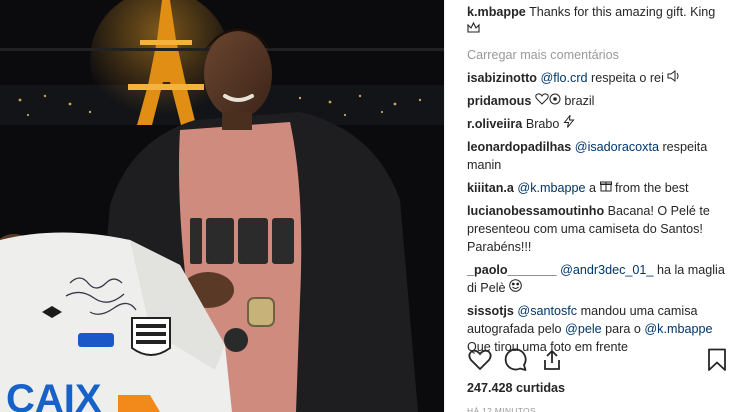 The height and width of the screenshot is (412, 740). I want to click on bookmark-icon, so click(717, 359).